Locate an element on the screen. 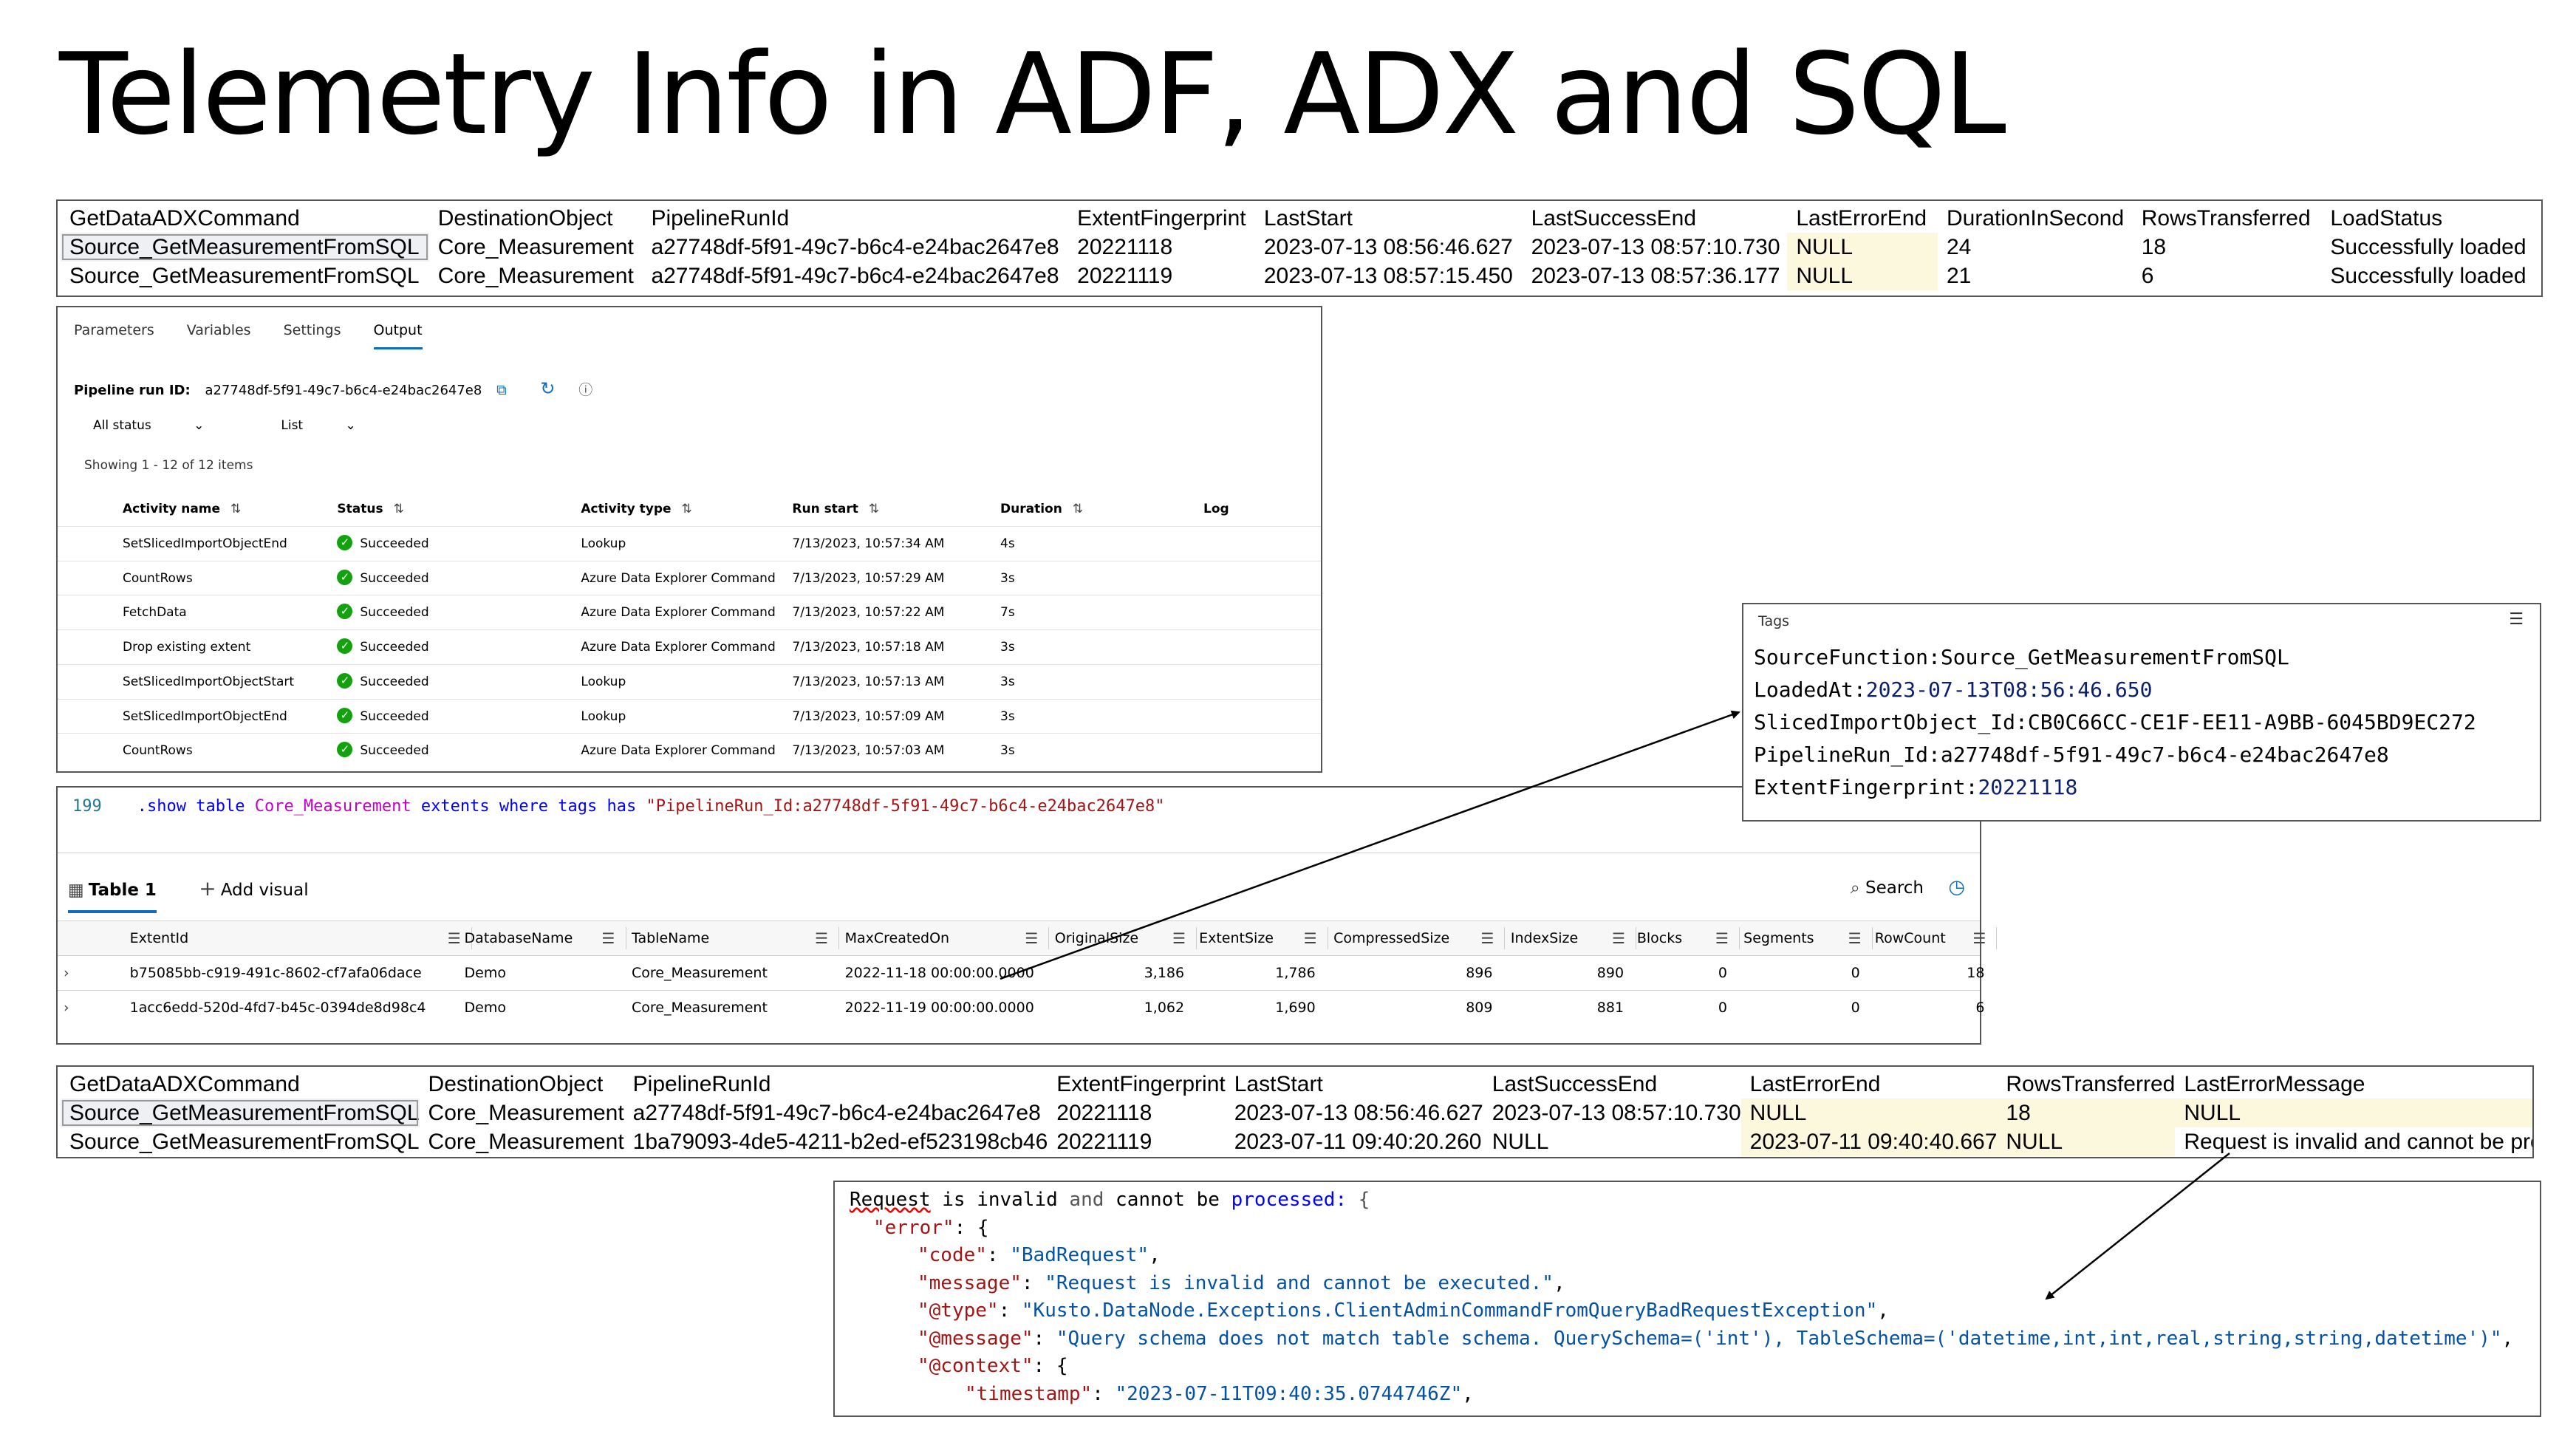 This screenshot has width=2576, height=1448. column-header-compressed-size: CompressedSize is located at coordinates (1391, 938).